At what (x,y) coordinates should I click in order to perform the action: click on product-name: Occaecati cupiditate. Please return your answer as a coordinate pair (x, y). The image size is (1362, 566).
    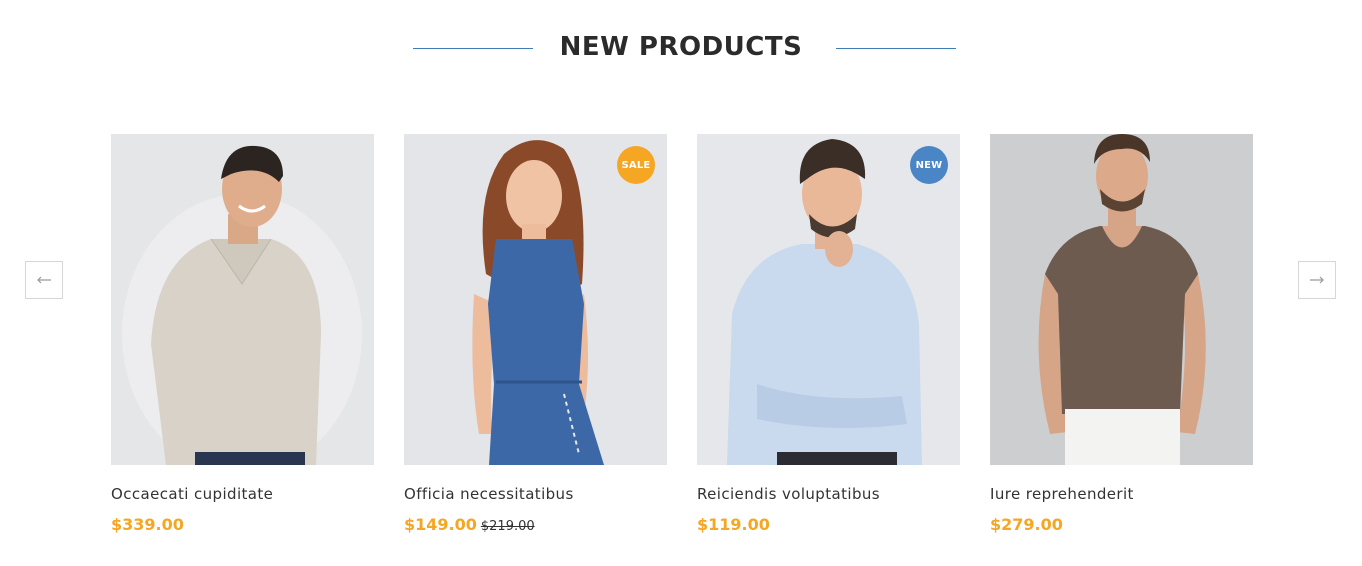
    Looking at the image, I should click on (242, 494).